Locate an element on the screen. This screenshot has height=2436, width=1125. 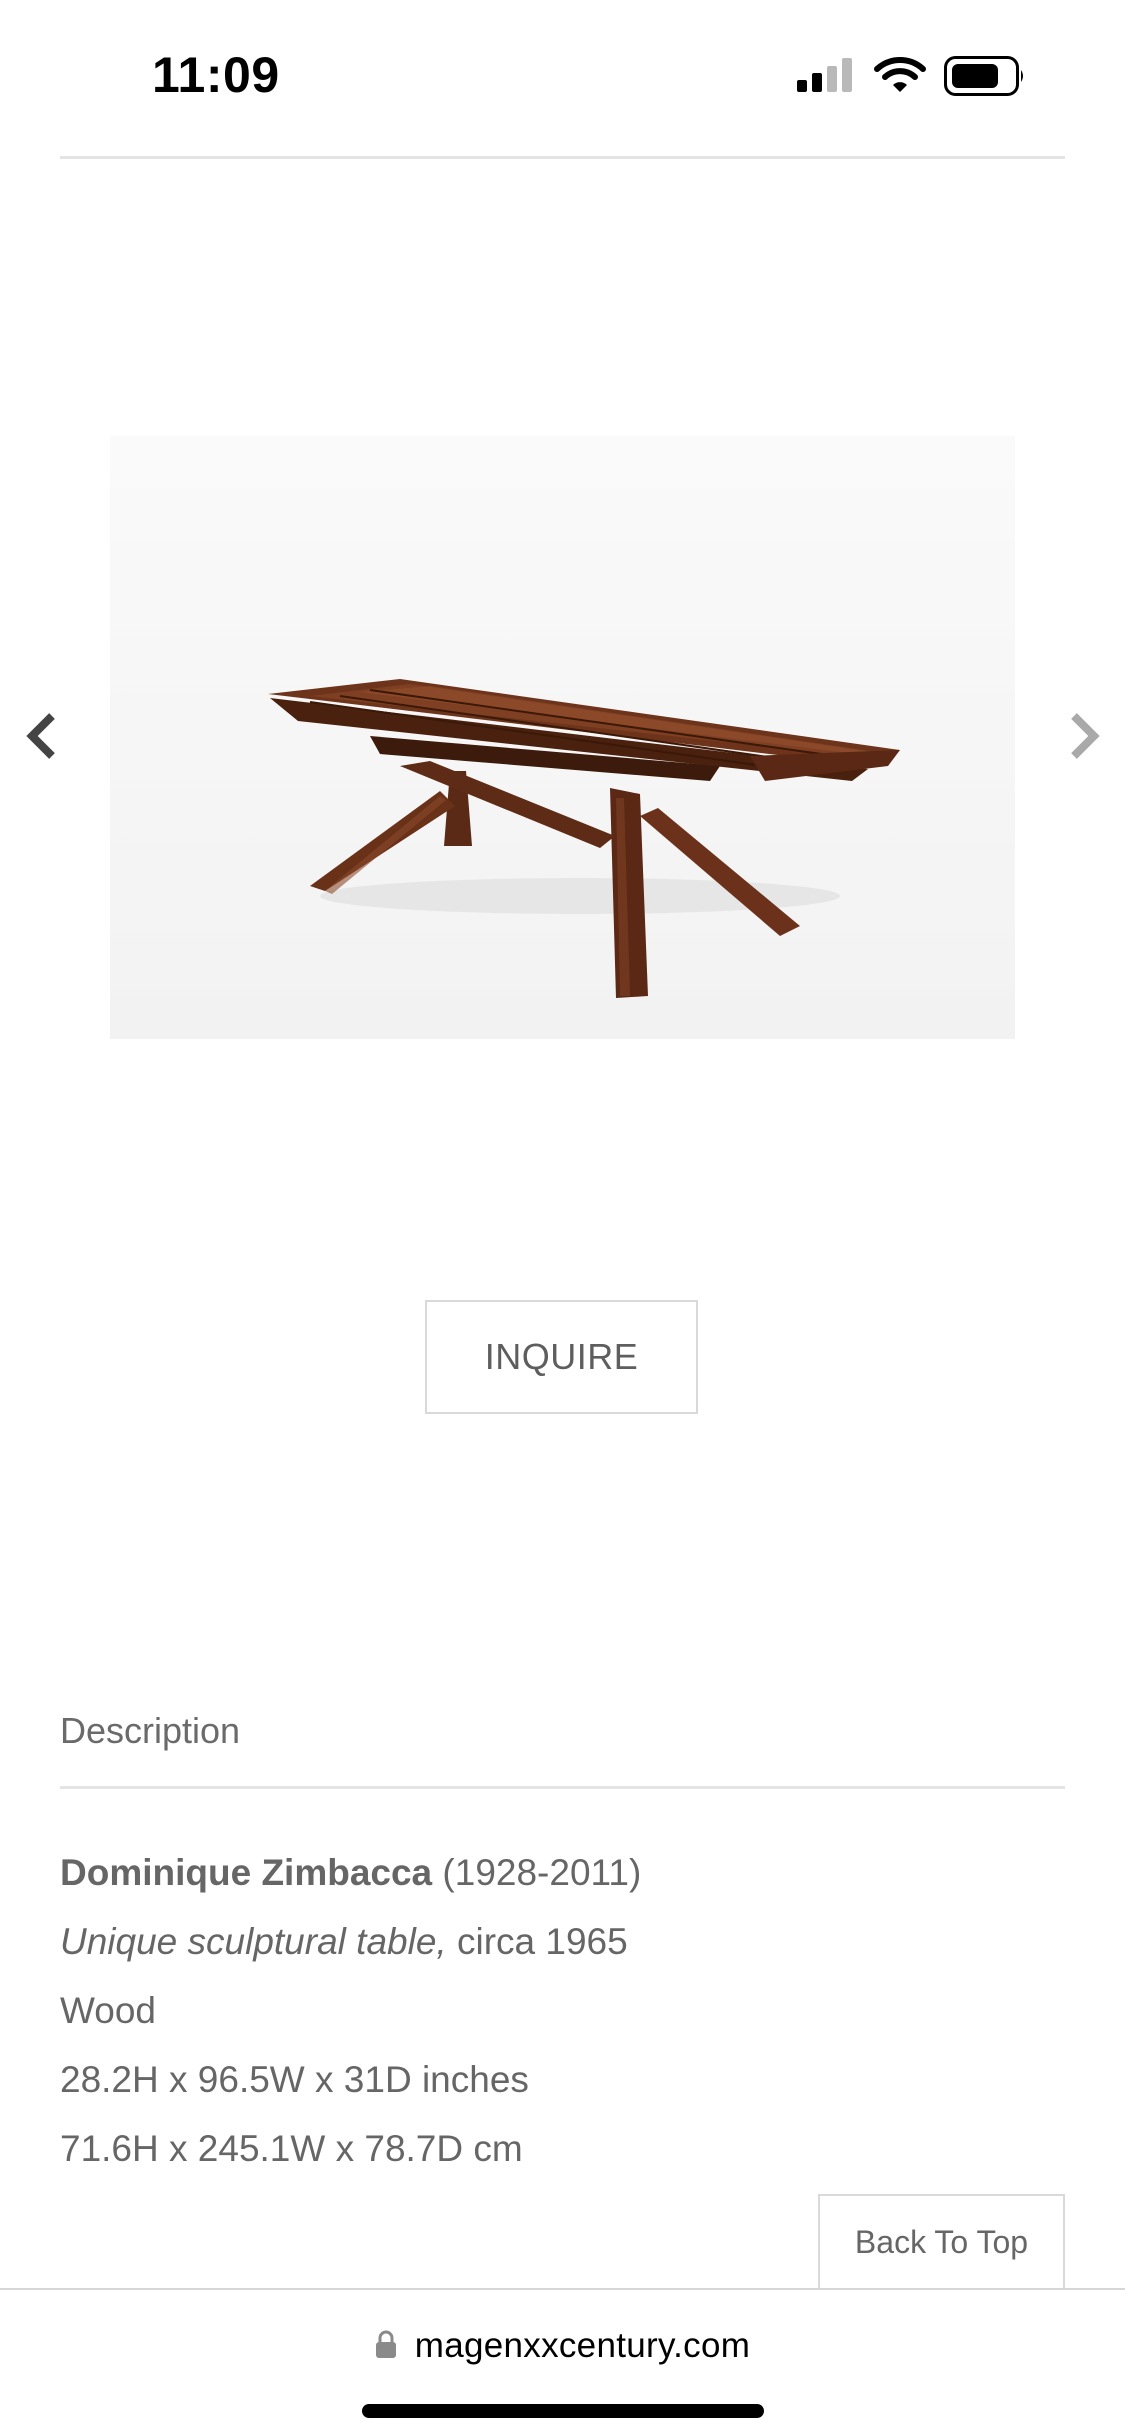
dimensions-cm: 71.6H x 245.1W x 78.7D cm is located at coordinates (291, 2148).